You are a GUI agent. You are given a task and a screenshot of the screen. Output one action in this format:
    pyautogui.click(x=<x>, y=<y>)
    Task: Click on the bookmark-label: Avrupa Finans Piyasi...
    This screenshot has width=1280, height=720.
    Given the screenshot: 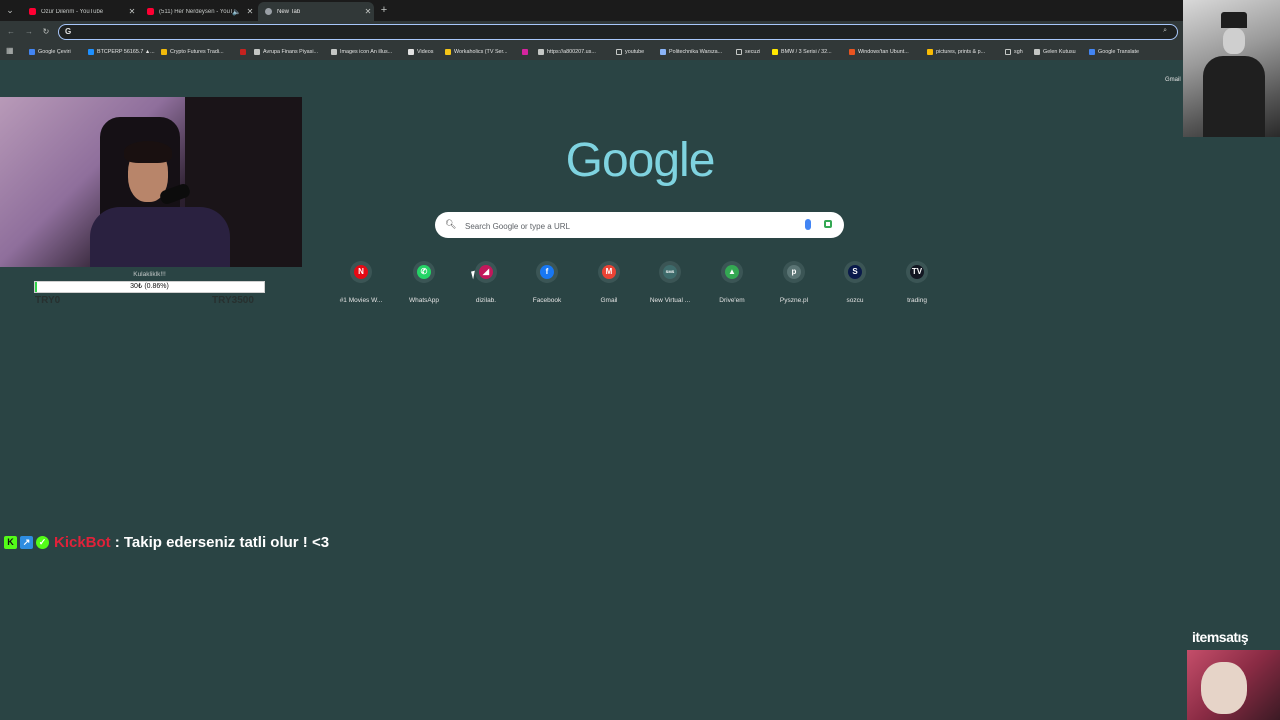 What is the action you would take?
    pyautogui.click(x=291, y=51)
    